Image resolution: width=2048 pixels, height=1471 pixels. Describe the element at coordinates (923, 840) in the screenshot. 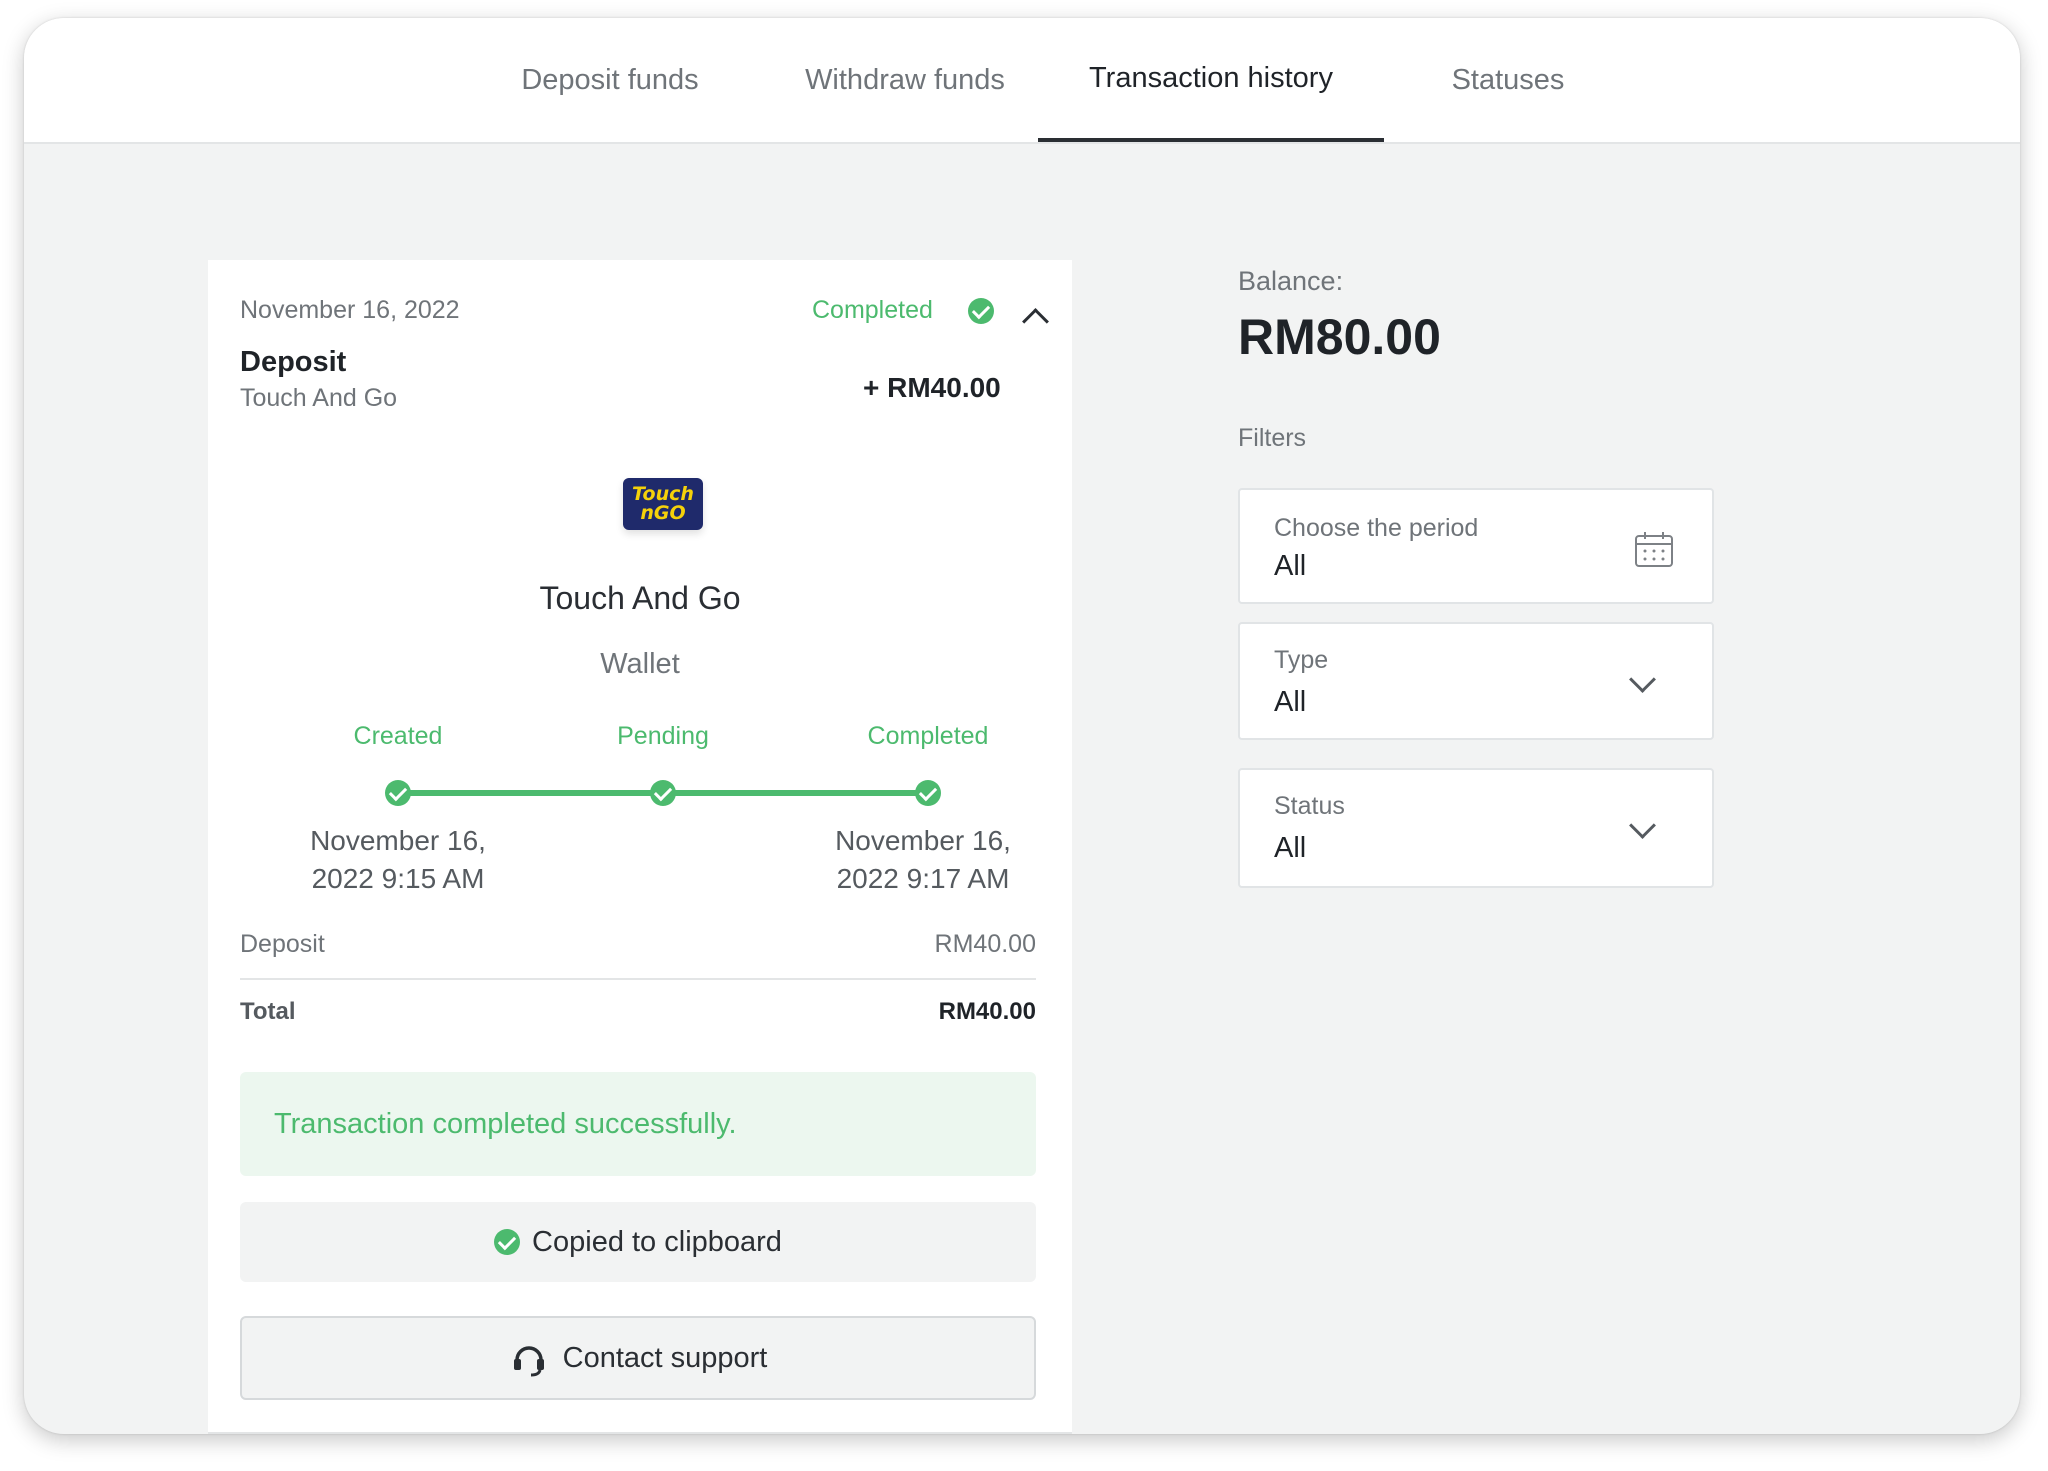

I see `step-completed-time-line1: November 16,` at that location.